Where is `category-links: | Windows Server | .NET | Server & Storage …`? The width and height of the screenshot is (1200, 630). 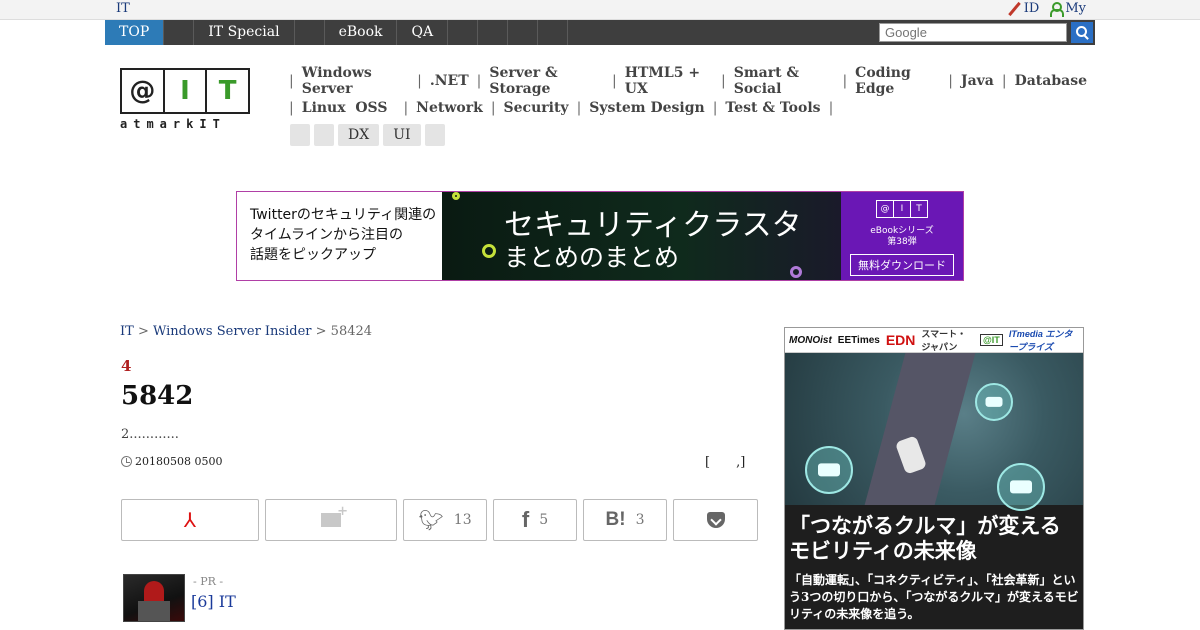 category-links: | Windows Server | .NET | Server & Storage … is located at coordinates (687, 93).